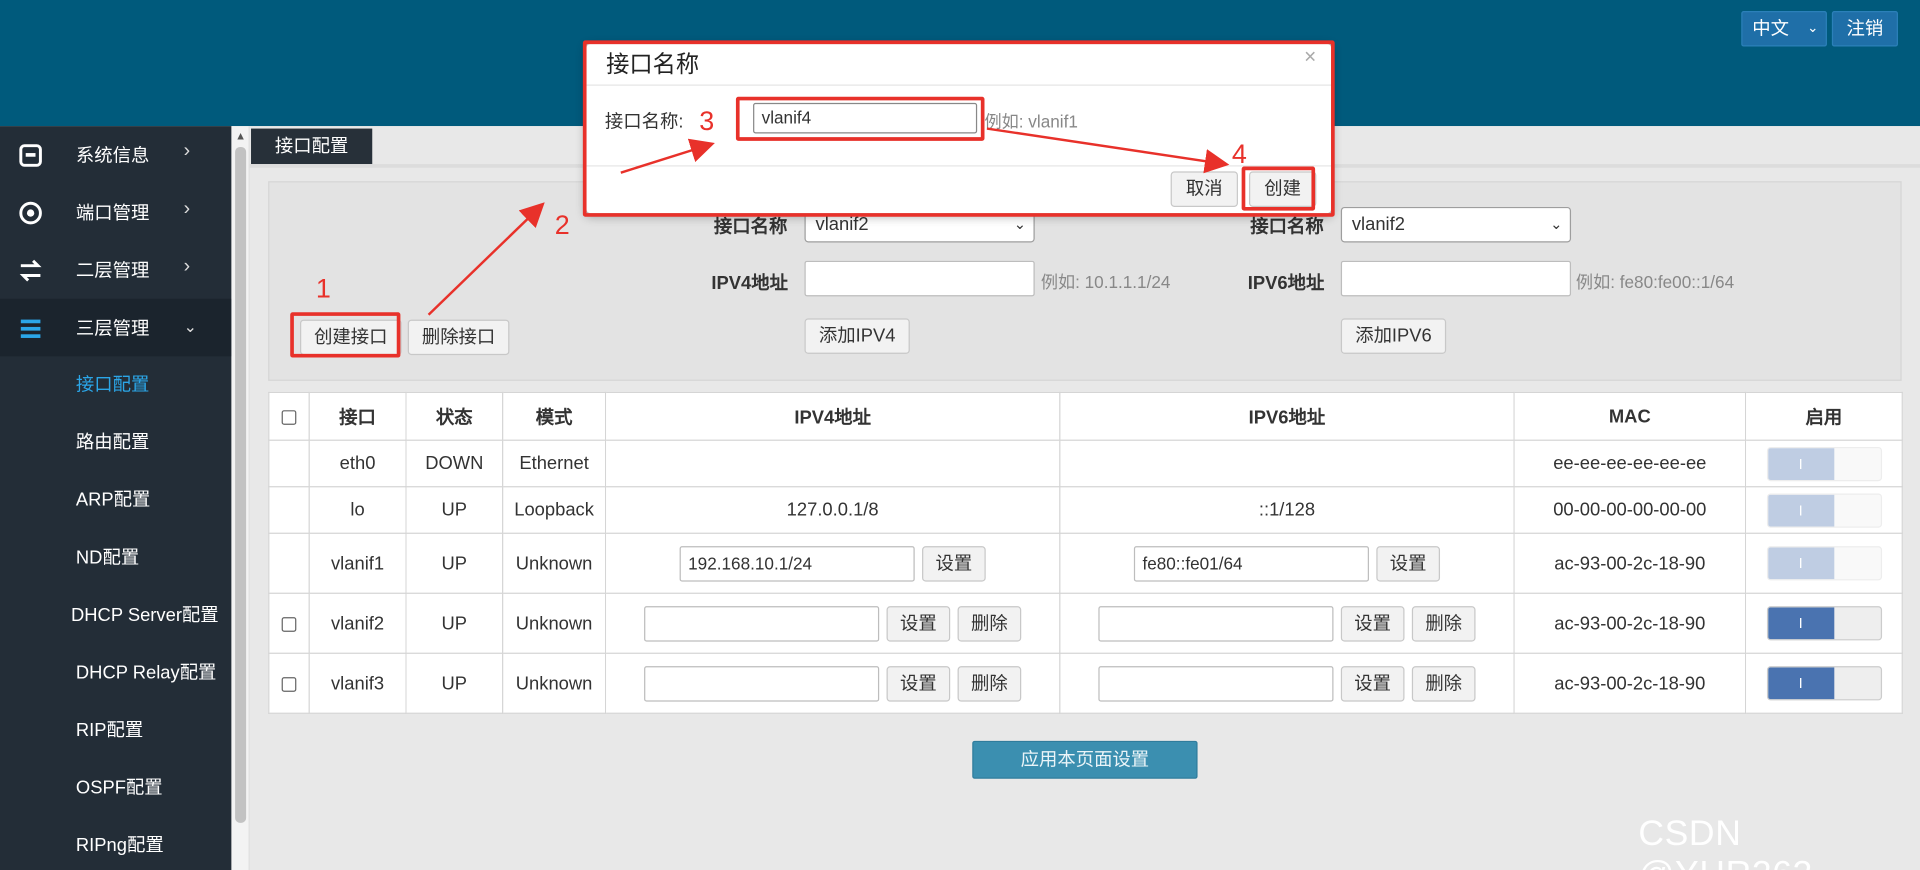 The image size is (1920, 870). Describe the element at coordinates (797, 563) in the screenshot. I see `ipv4-input: 192.168.10.1/24` at that location.